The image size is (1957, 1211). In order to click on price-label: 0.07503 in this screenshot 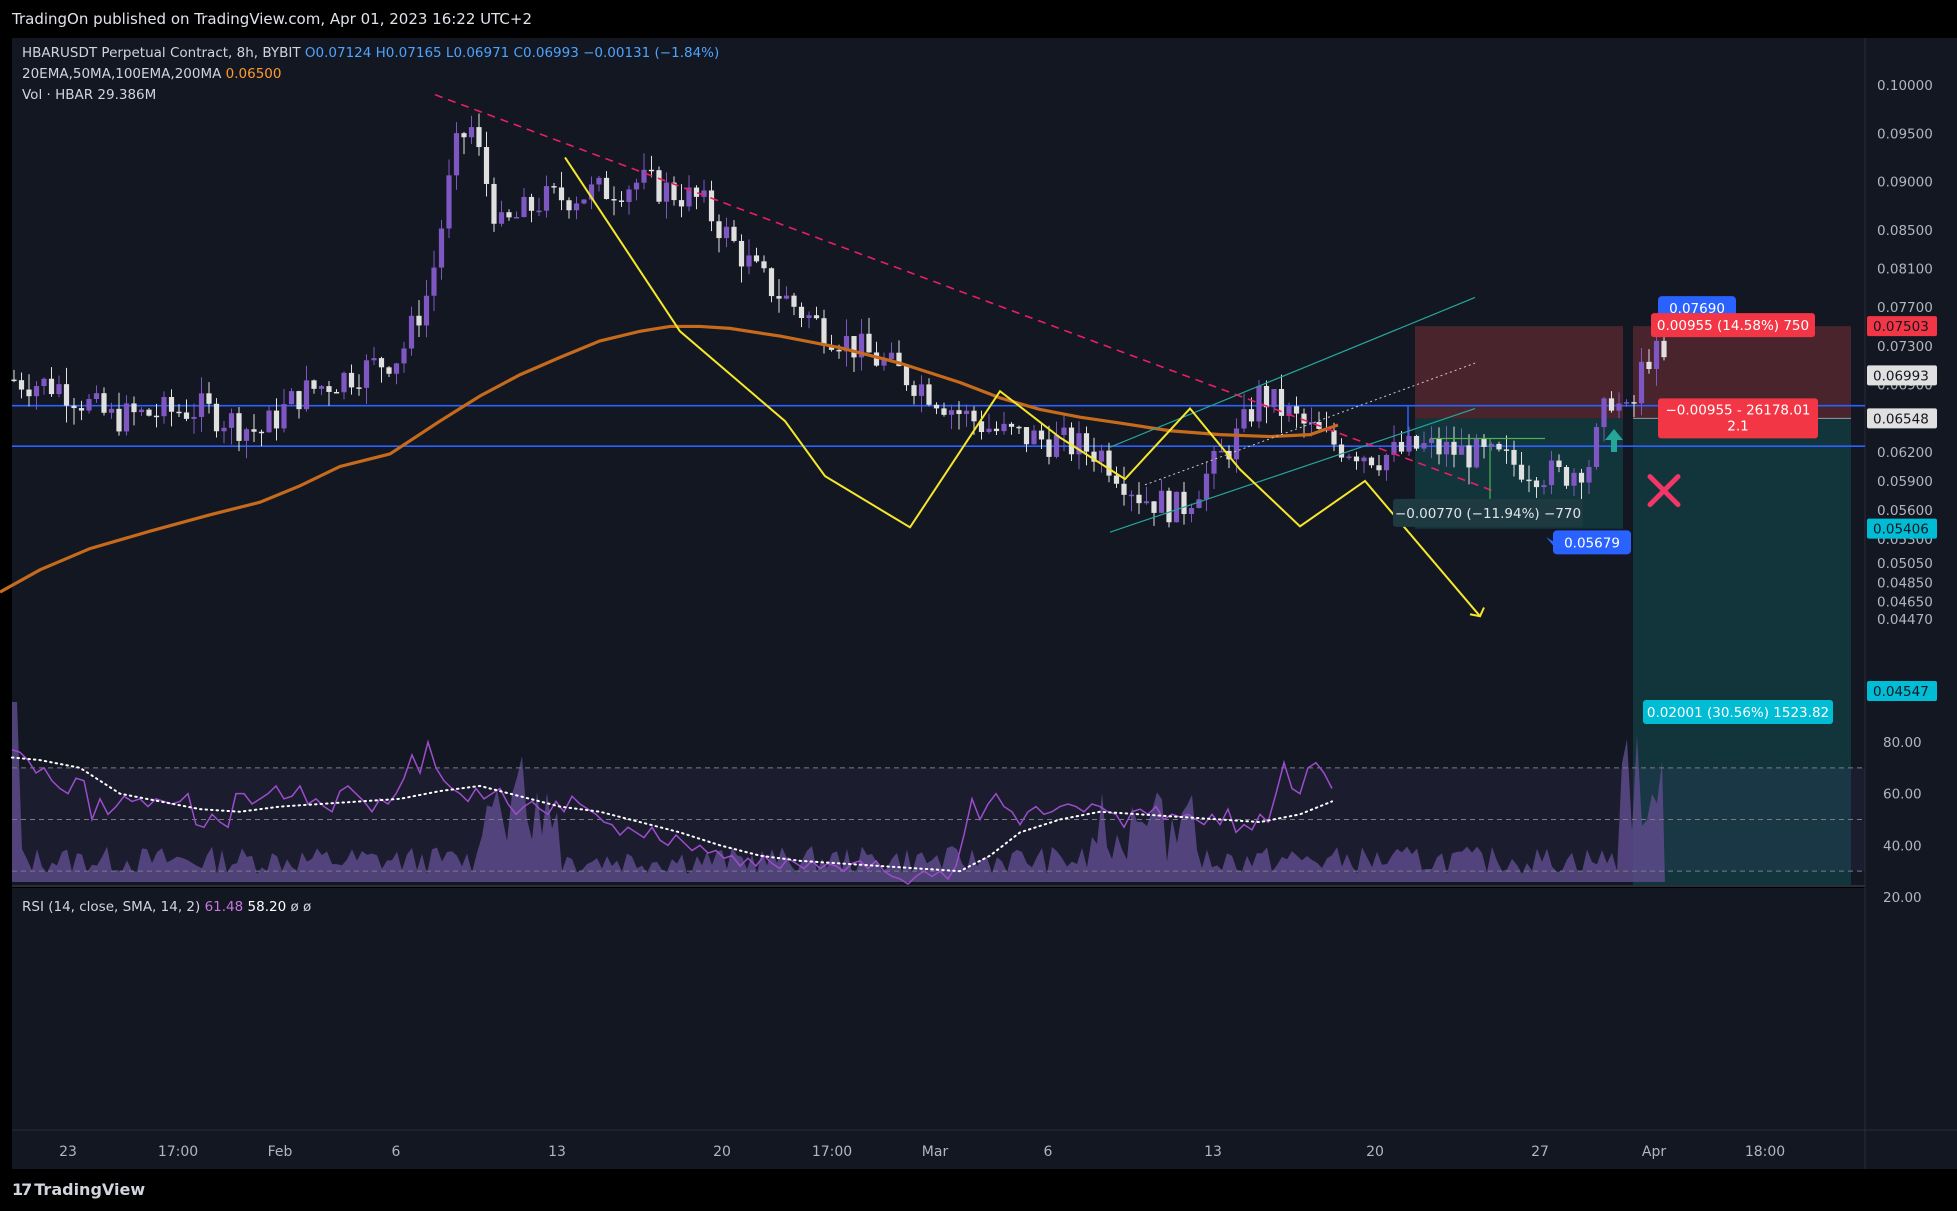, I will do `click(1901, 327)`.